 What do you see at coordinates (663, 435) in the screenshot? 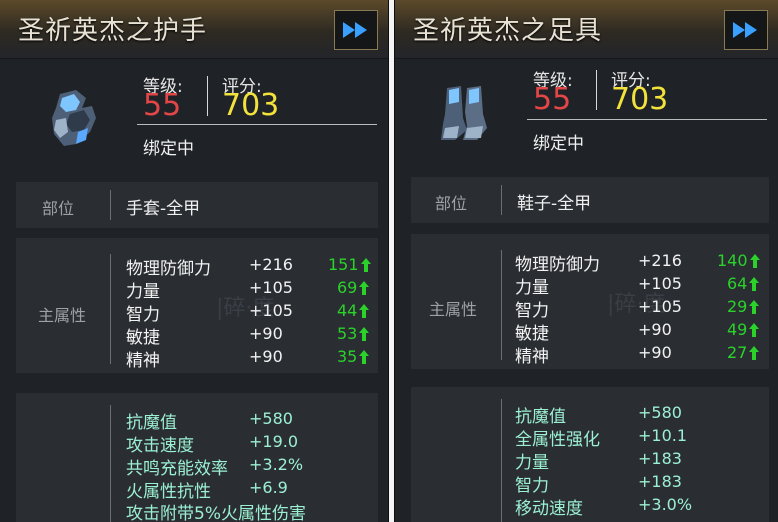
I see `extra-stat-value: +10.1` at bounding box center [663, 435].